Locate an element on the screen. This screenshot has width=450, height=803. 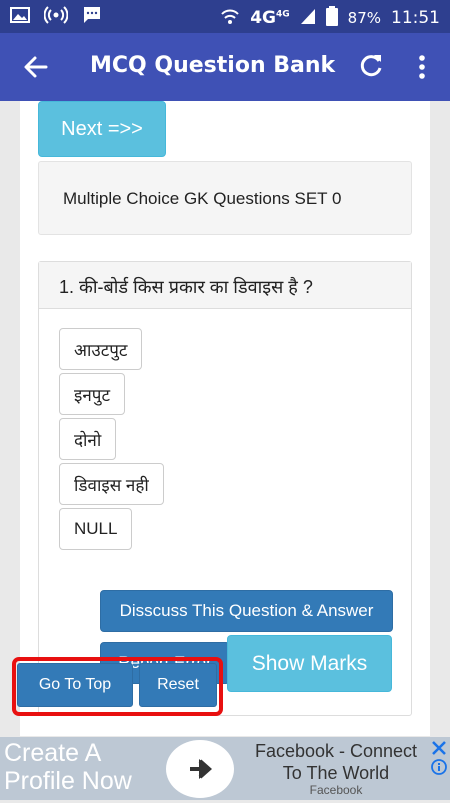
wifi-icon is located at coordinates (230, 18).